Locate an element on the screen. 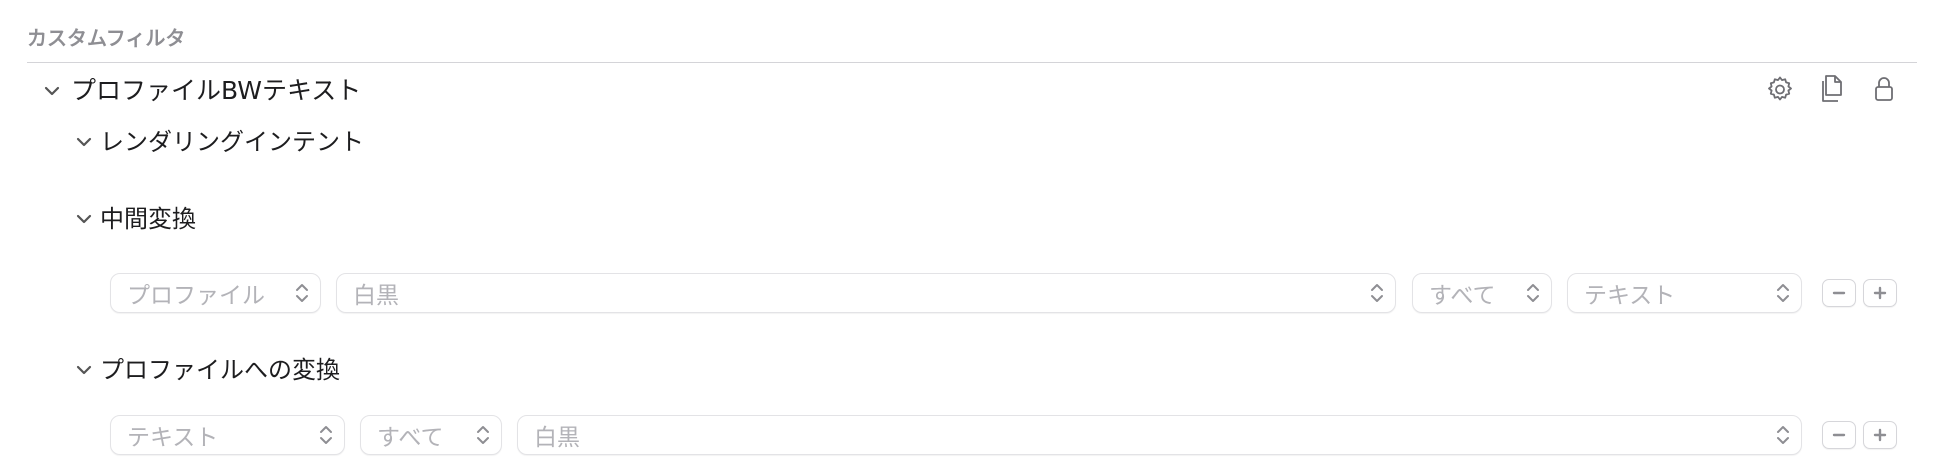 This screenshot has width=1934, height=470. rendering-intent-label: レンダリングインテント is located at coordinates (232, 142).